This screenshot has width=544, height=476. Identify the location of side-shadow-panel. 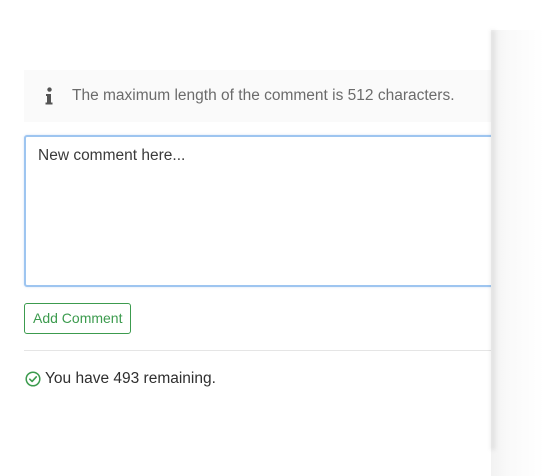
(517, 253).